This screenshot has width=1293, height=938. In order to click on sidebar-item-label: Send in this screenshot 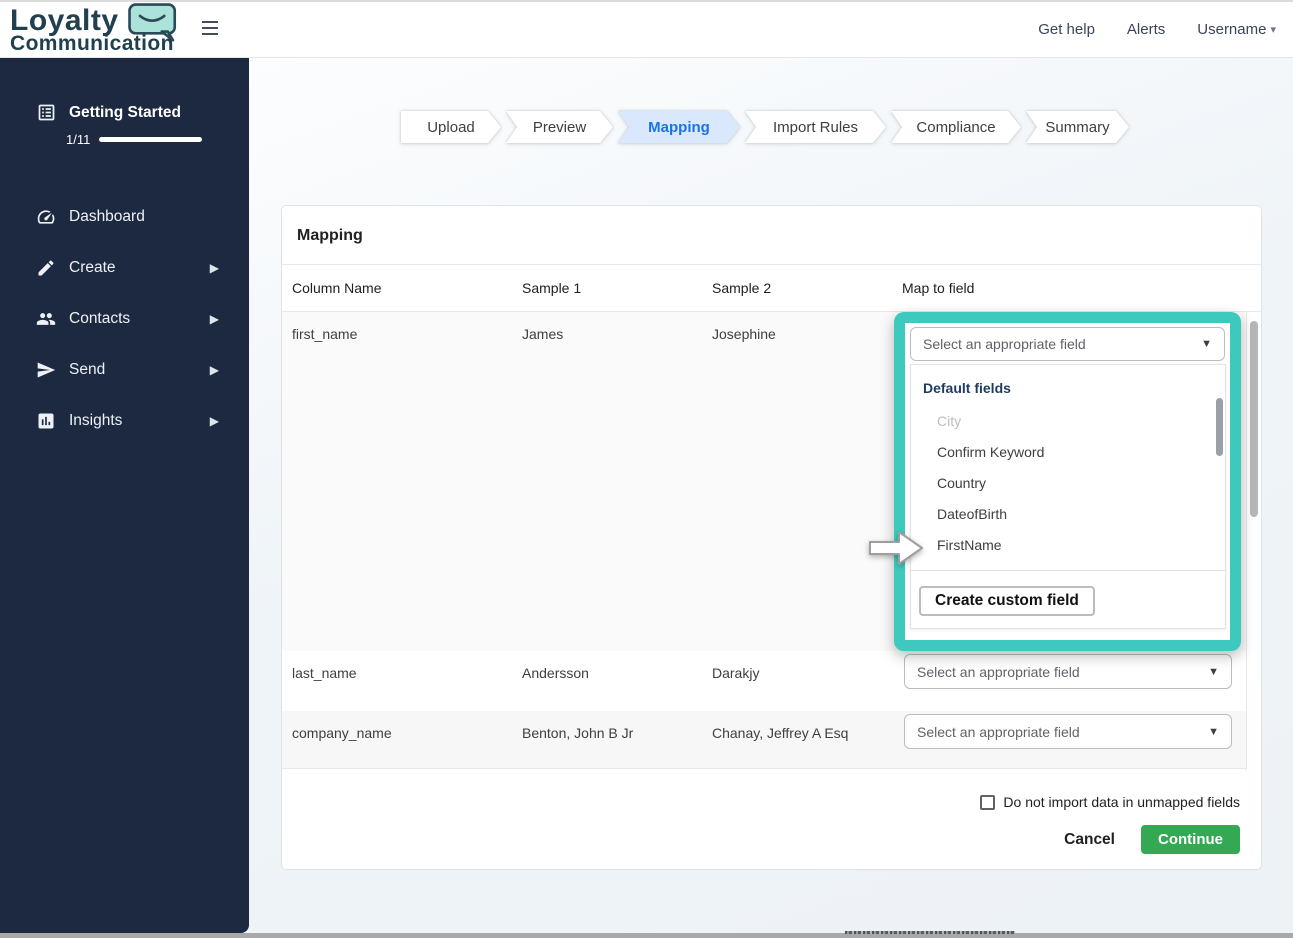, I will do `click(87, 369)`.